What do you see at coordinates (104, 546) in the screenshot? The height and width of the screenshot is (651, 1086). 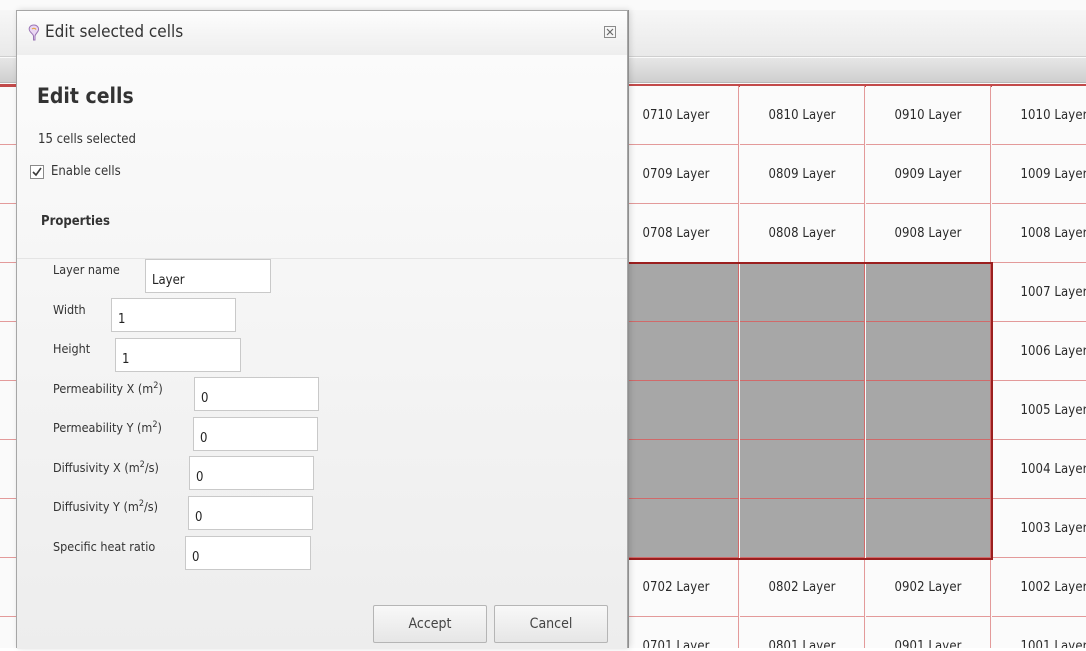 I see `specific-heat-ratio-label: Specific heat ratio` at bounding box center [104, 546].